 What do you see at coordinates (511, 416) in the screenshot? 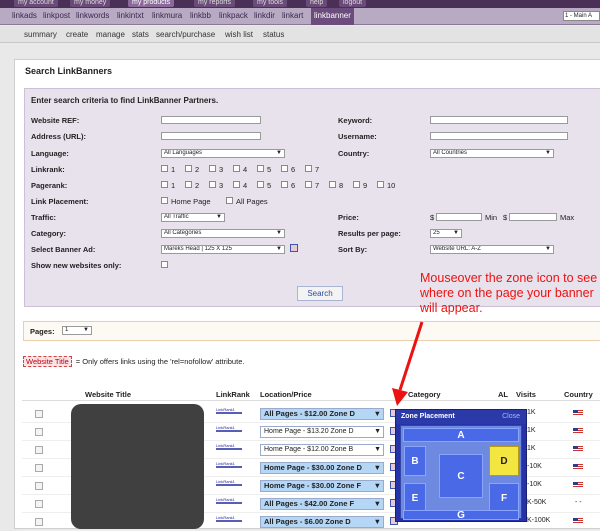
I see `zone-popup-close: Close` at bounding box center [511, 416].